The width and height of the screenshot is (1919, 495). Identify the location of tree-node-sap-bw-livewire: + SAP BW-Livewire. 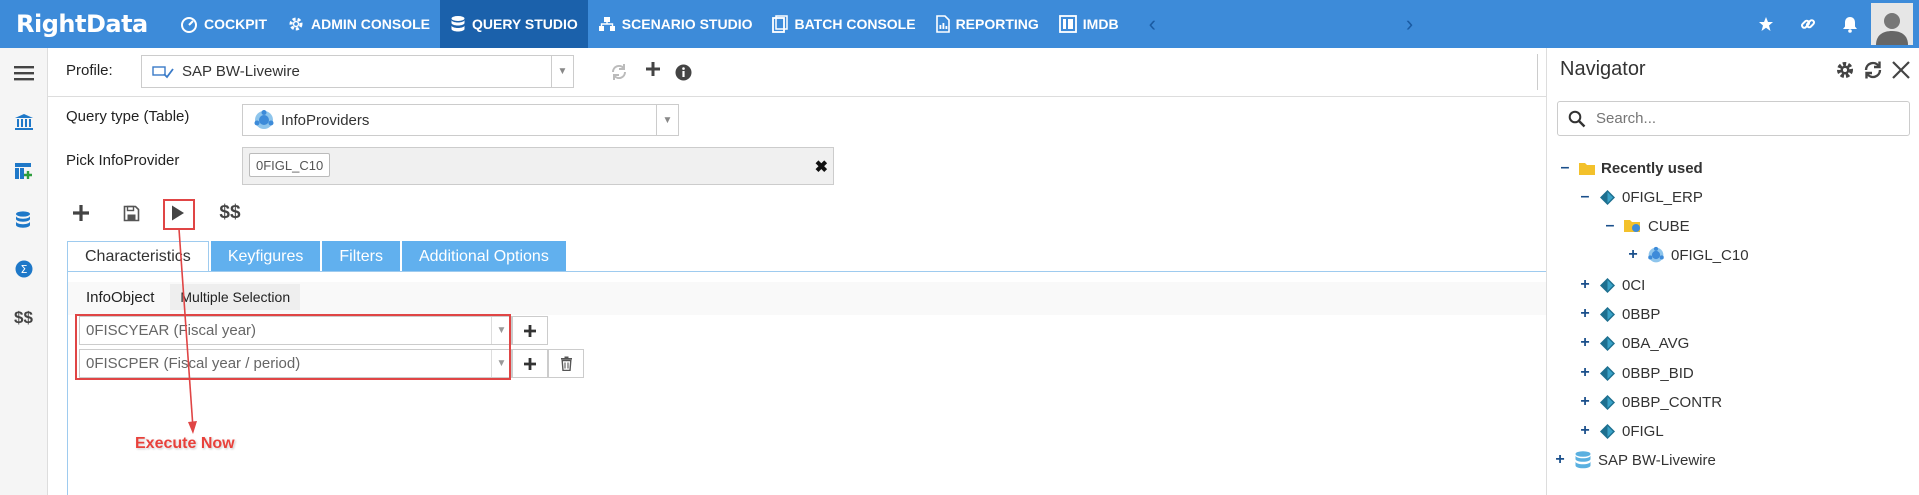
(1634, 460).